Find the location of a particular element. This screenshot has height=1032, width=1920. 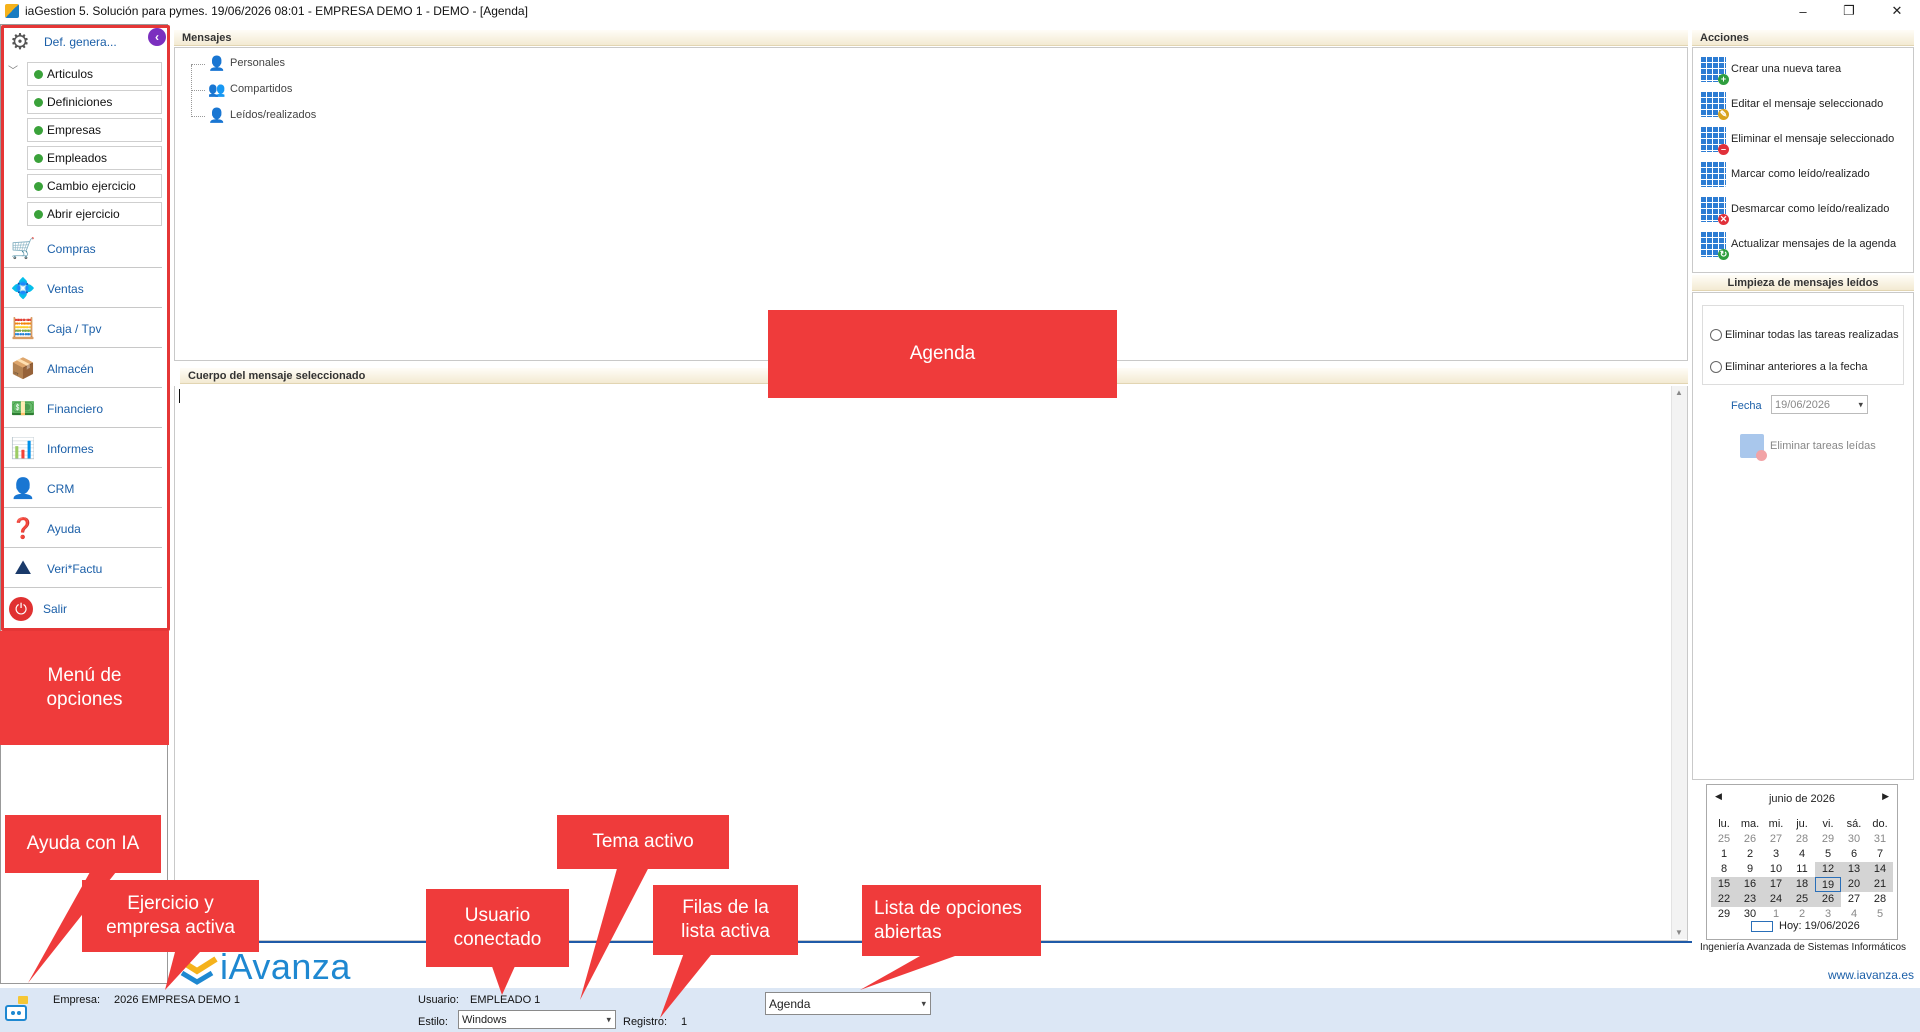

callout-pointers is located at coordinates (491, 941).